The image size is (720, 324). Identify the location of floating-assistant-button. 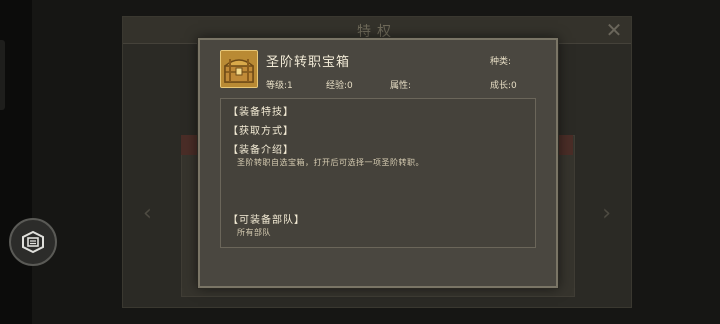
(33, 242).